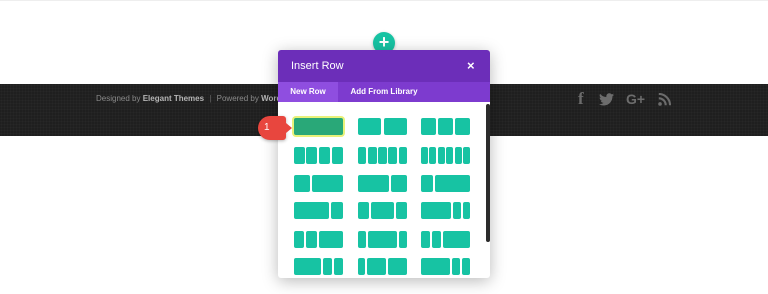 Image resolution: width=768 pixels, height=294 pixels. I want to click on row-layout-three-quarters-quarter, so click(318, 210).